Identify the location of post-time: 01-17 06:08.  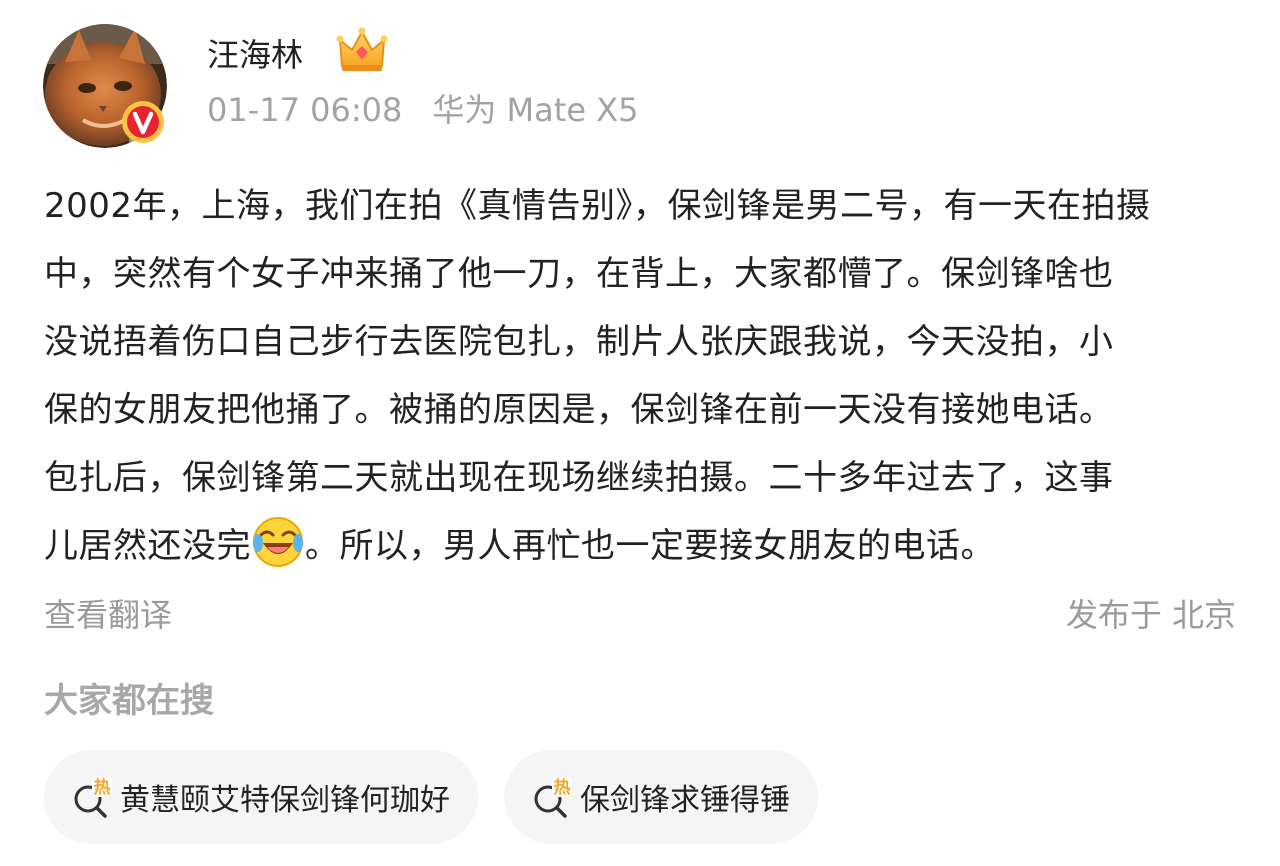
(305, 110).